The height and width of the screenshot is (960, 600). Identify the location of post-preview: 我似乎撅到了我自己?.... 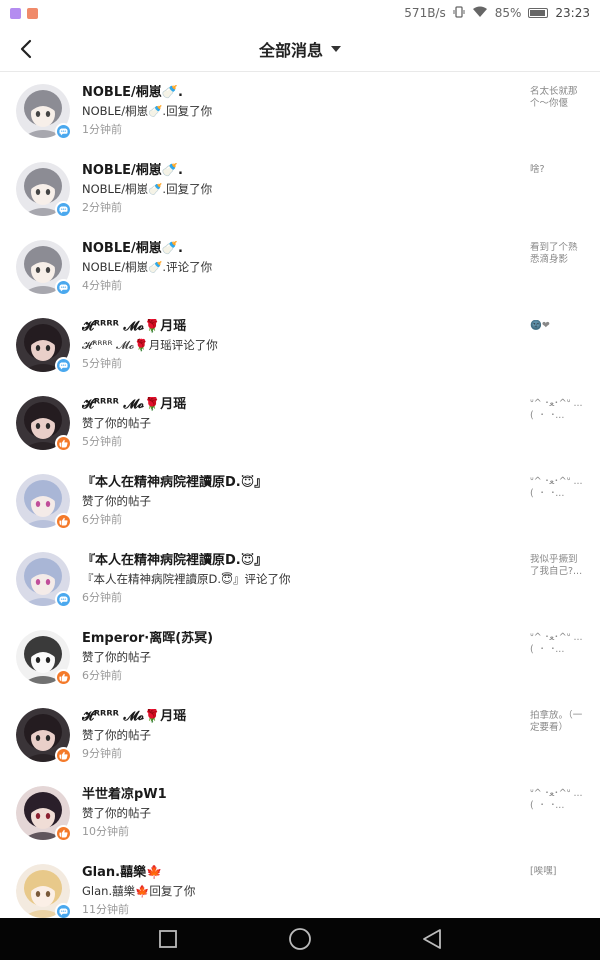
(558, 566).